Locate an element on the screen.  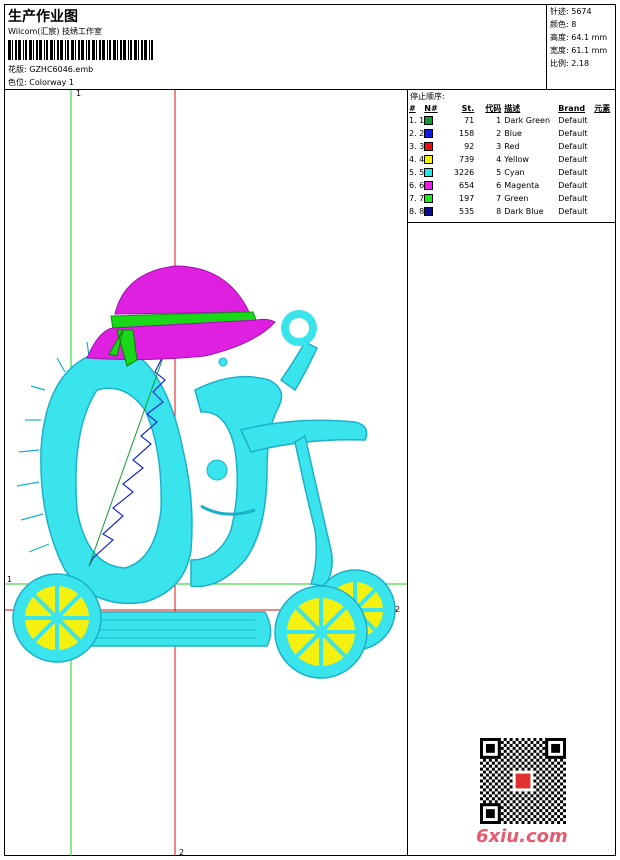
hat-crown is located at coordinates (182, 290).